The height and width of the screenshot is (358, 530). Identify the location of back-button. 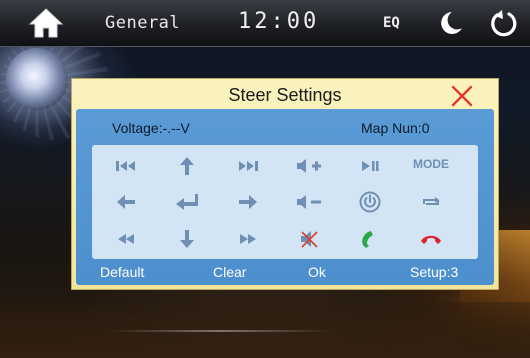
(503, 23).